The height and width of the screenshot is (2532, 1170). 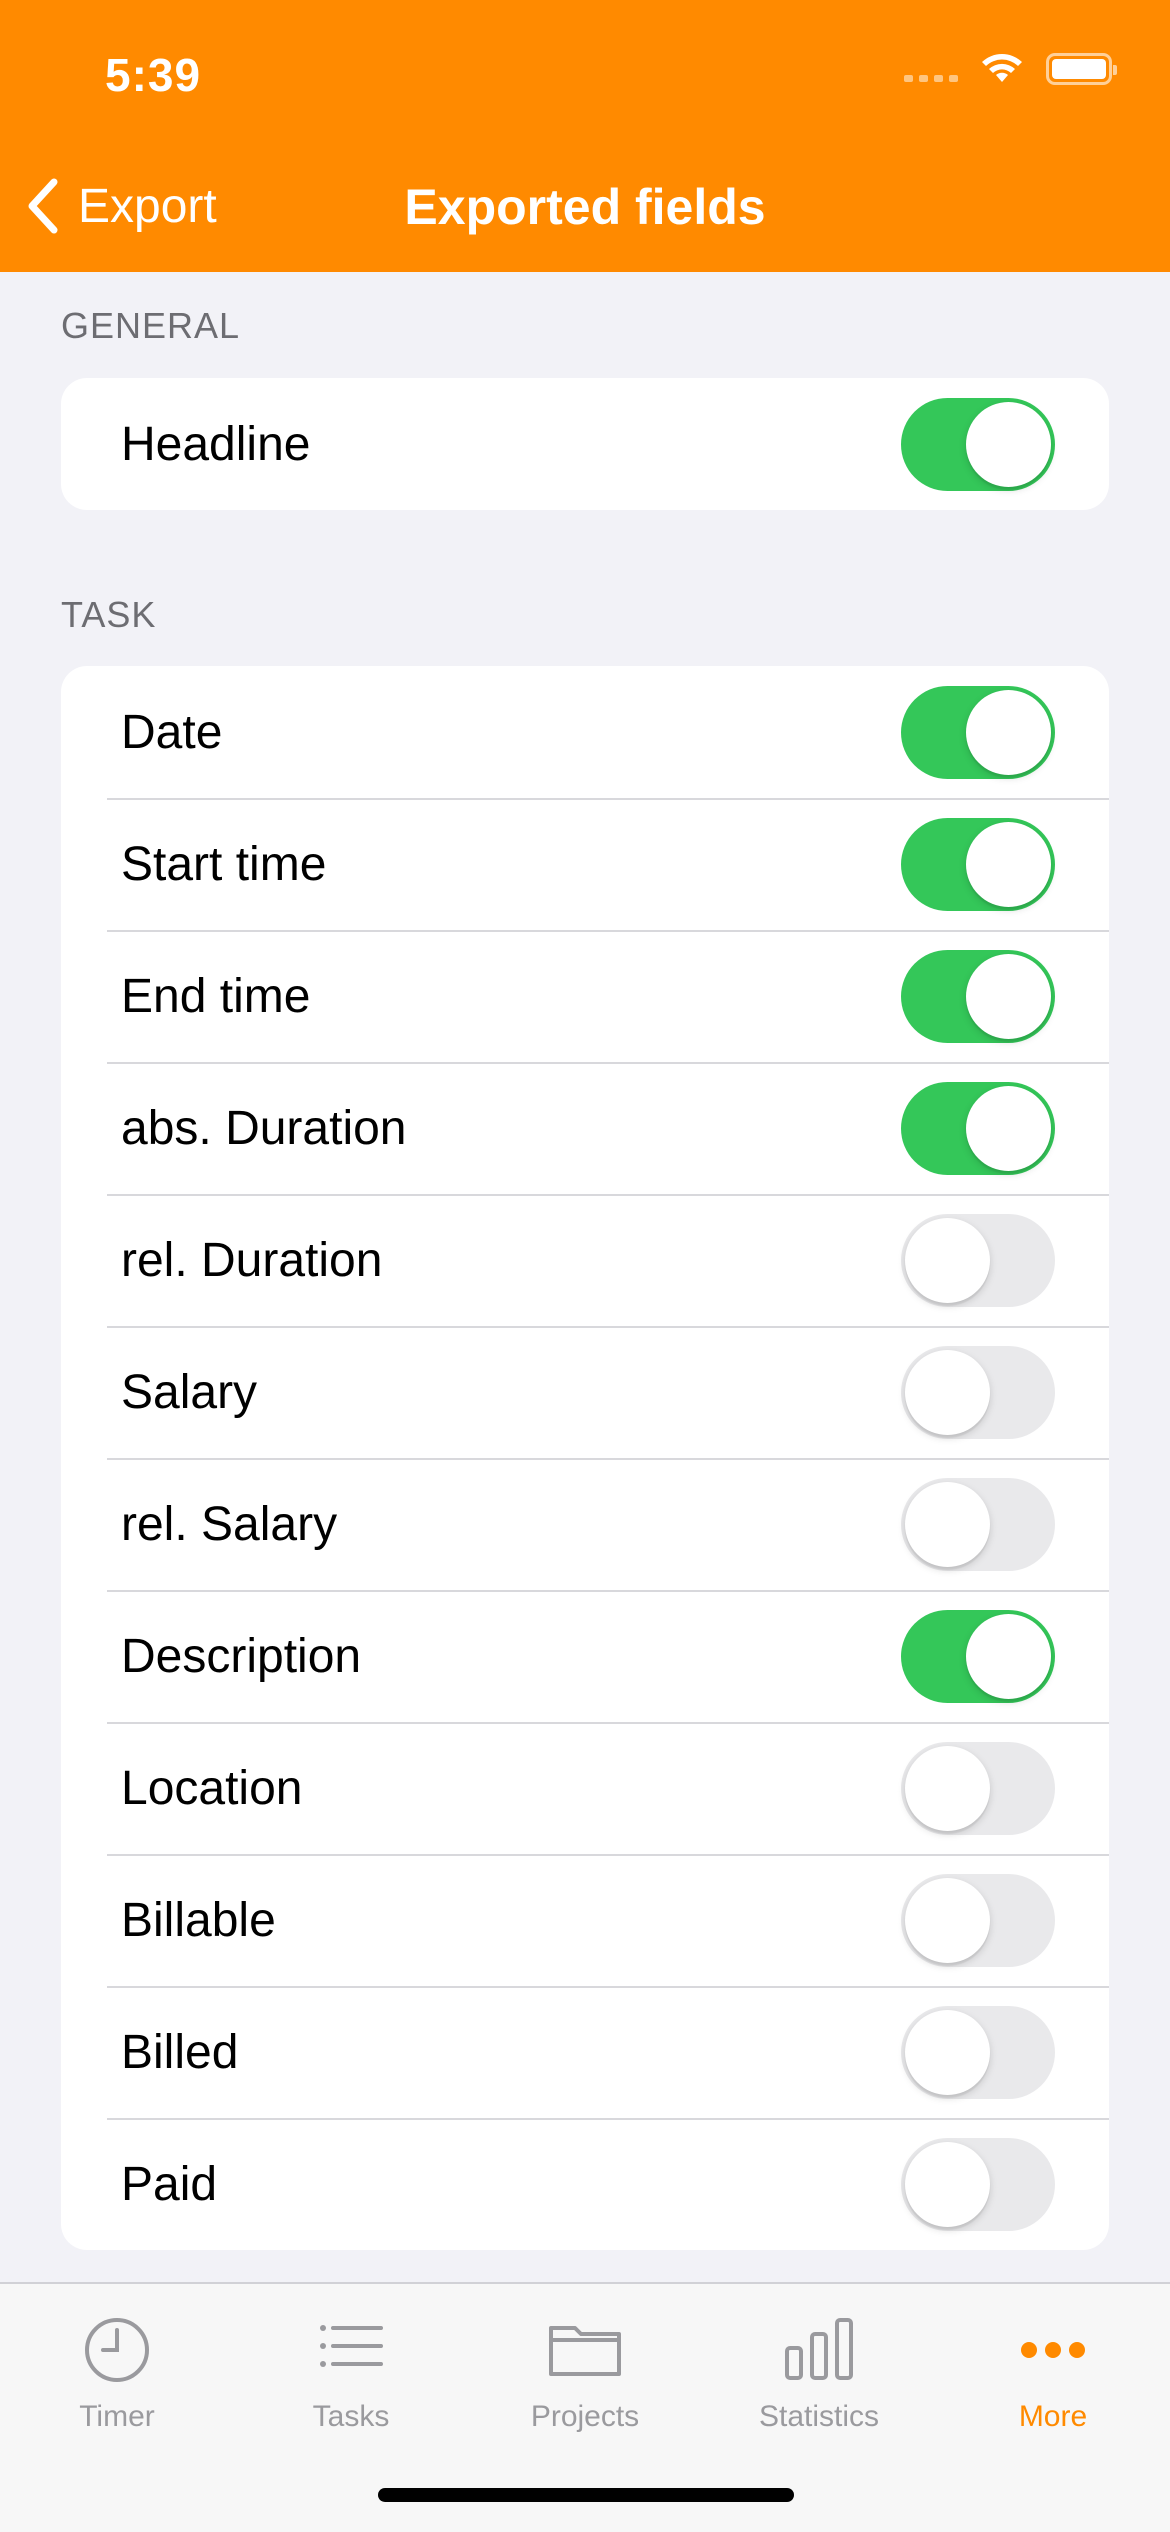 What do you see at coordinates (109, 614) in the screenshot?
I see `section-header-task: TASK` at bounding box center [109, 614].